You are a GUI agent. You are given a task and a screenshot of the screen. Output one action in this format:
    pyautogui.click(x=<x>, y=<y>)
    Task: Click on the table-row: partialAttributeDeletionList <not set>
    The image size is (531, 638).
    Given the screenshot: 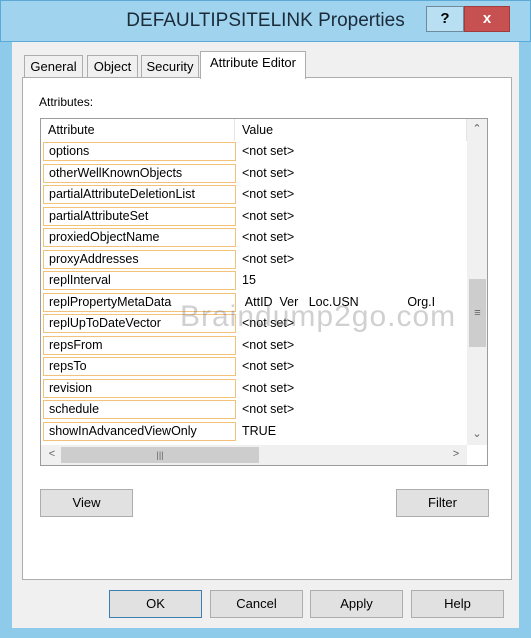 What is the action you would take?
    pyautogui.click(x=254, y=194)
    